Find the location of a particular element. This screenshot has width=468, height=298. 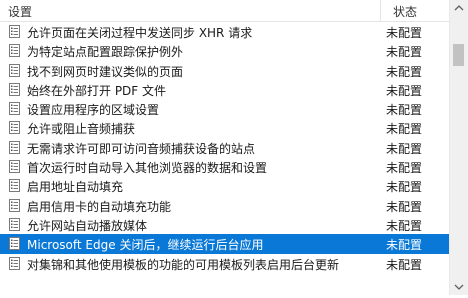

policy-row: 设置应用程序的区域设置 未配置 is located at coordinates (224, 108).